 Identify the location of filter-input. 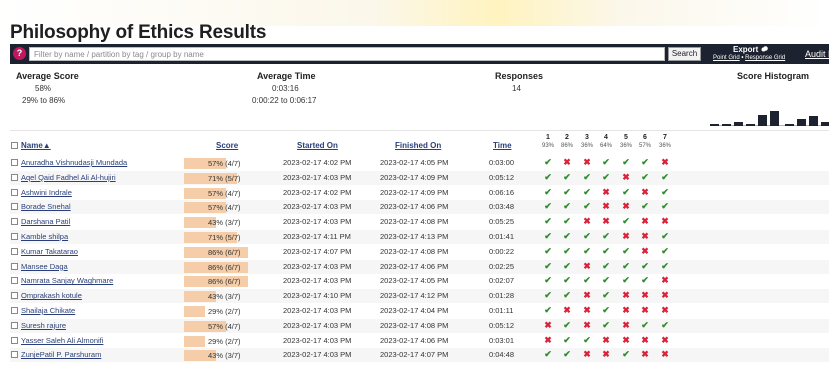
(347, 54).